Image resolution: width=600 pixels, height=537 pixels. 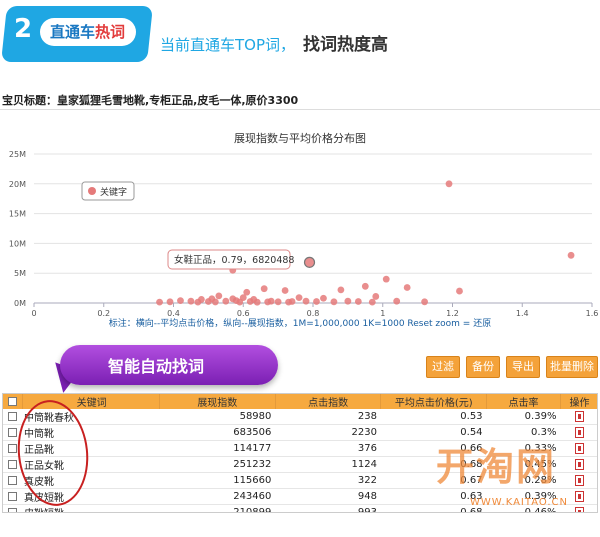 I want to click on batch-delete-button: 批量删除, so click(x=572, y=367).